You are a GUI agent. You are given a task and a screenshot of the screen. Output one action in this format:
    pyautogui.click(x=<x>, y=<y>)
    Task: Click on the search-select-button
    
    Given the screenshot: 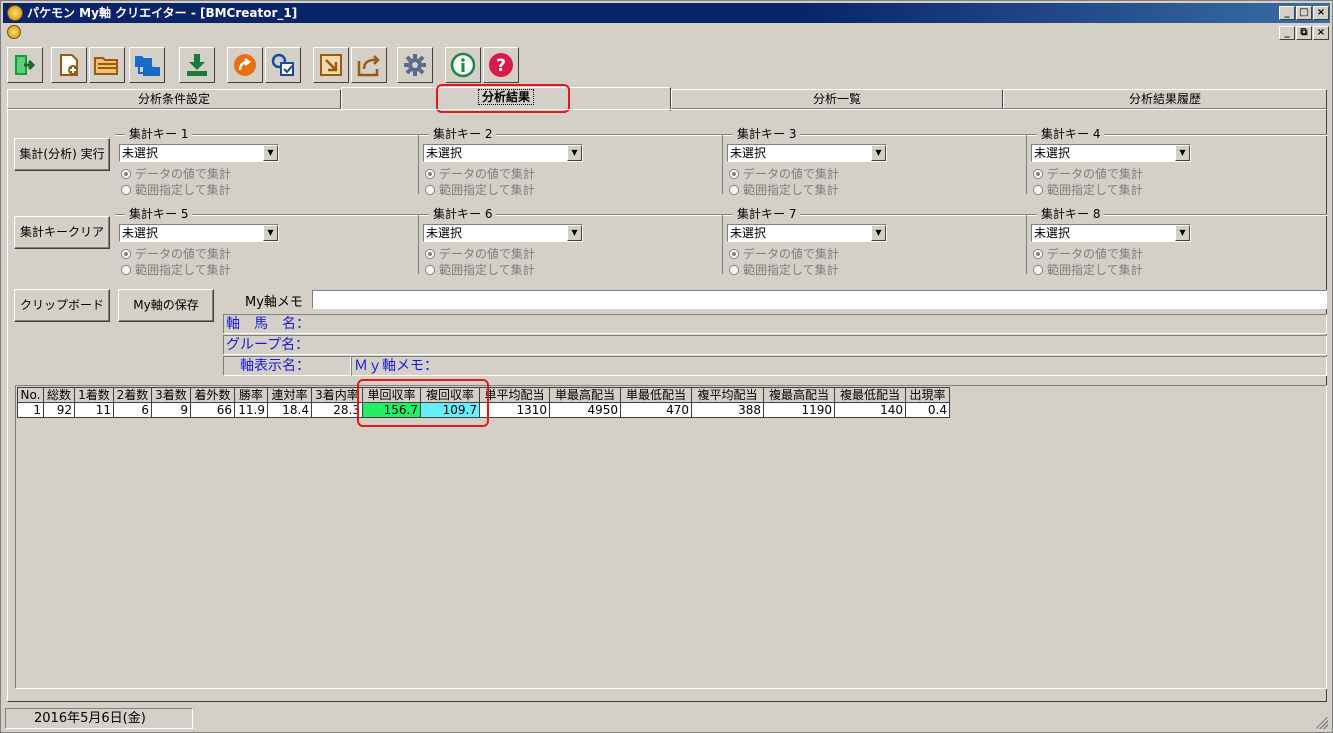 What is the action you would take?
    pyautogui.click(x=283, y=65)
    